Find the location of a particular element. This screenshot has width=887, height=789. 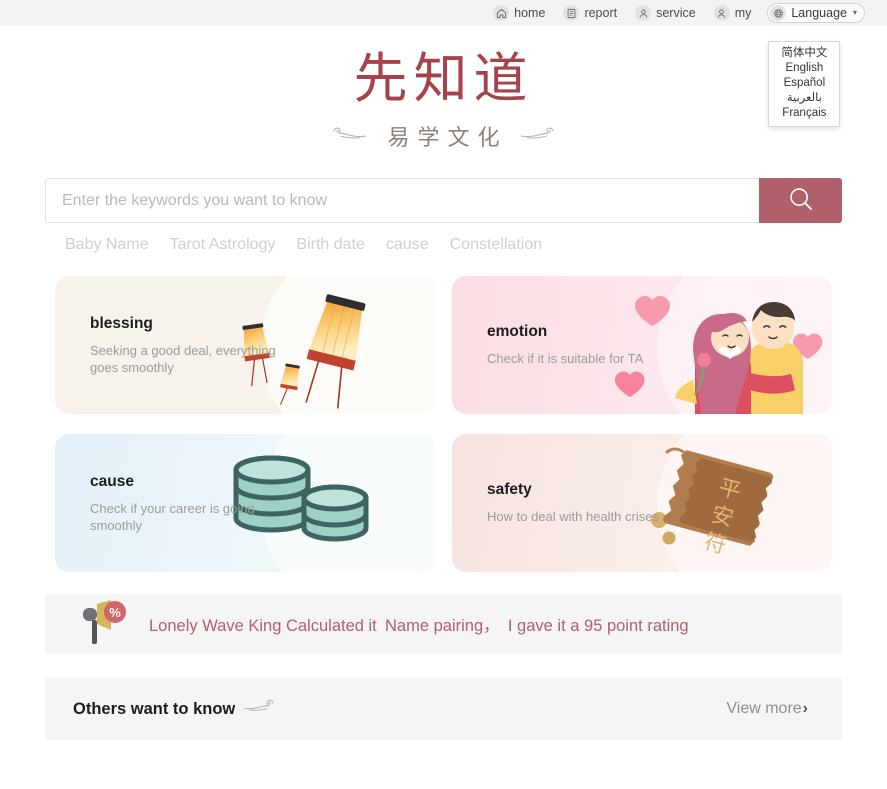

view-more-label: View more is located at coordinates (764, 708).